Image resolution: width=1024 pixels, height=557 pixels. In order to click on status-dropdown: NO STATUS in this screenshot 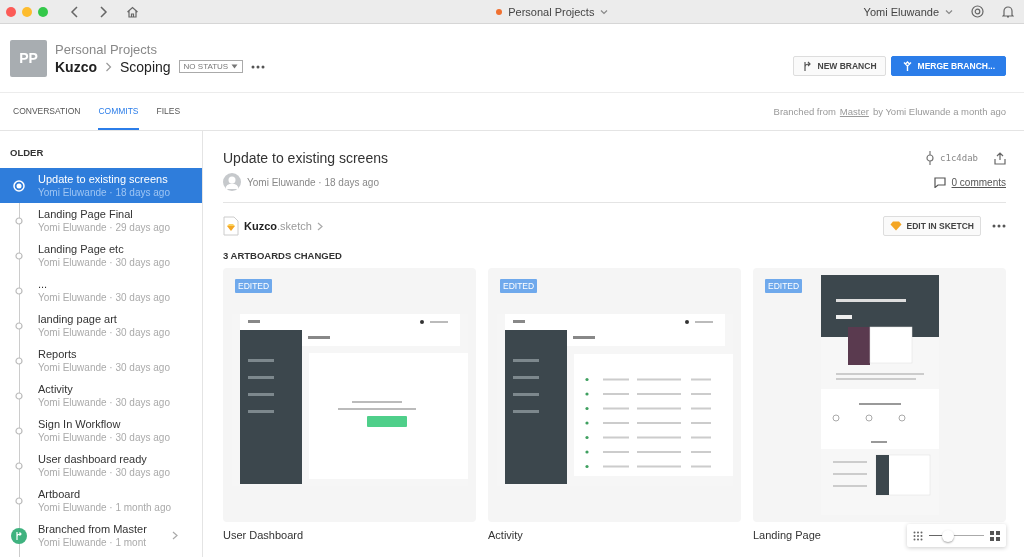, I will do `click(211, 66)`.